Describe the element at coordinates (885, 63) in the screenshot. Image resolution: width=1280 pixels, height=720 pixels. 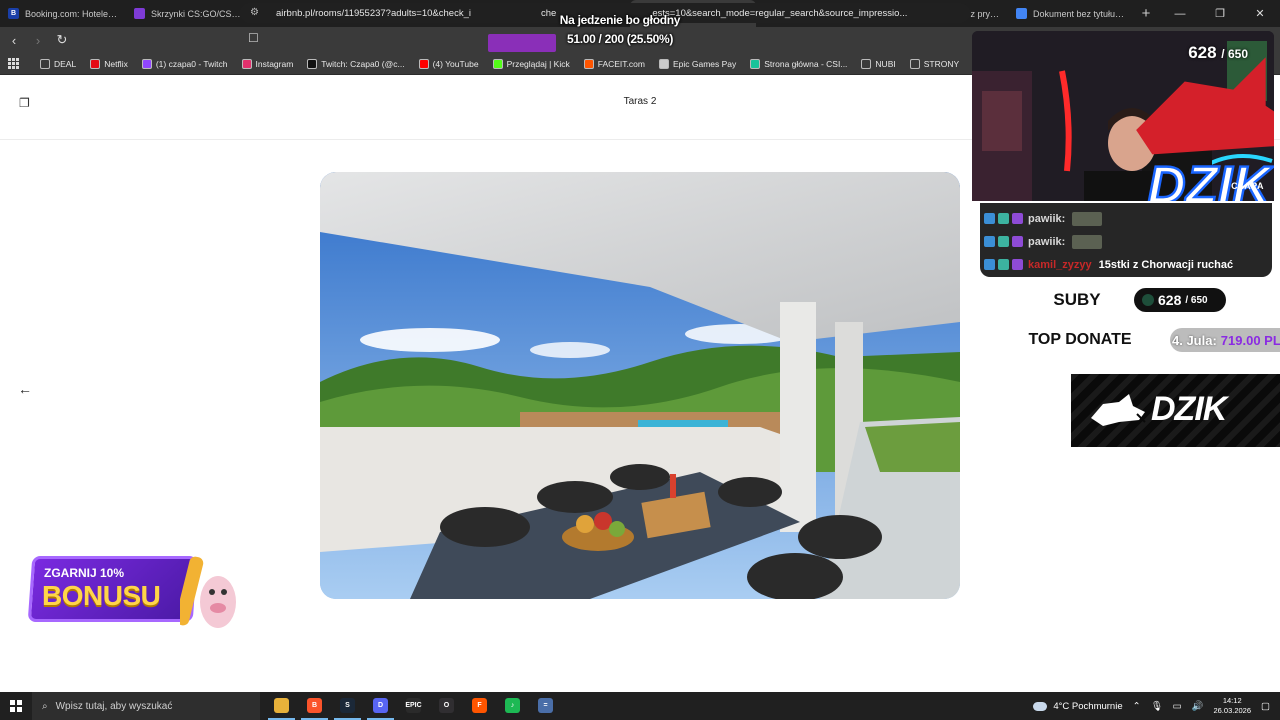
I see `bookmark-label: NUBI` at that location.